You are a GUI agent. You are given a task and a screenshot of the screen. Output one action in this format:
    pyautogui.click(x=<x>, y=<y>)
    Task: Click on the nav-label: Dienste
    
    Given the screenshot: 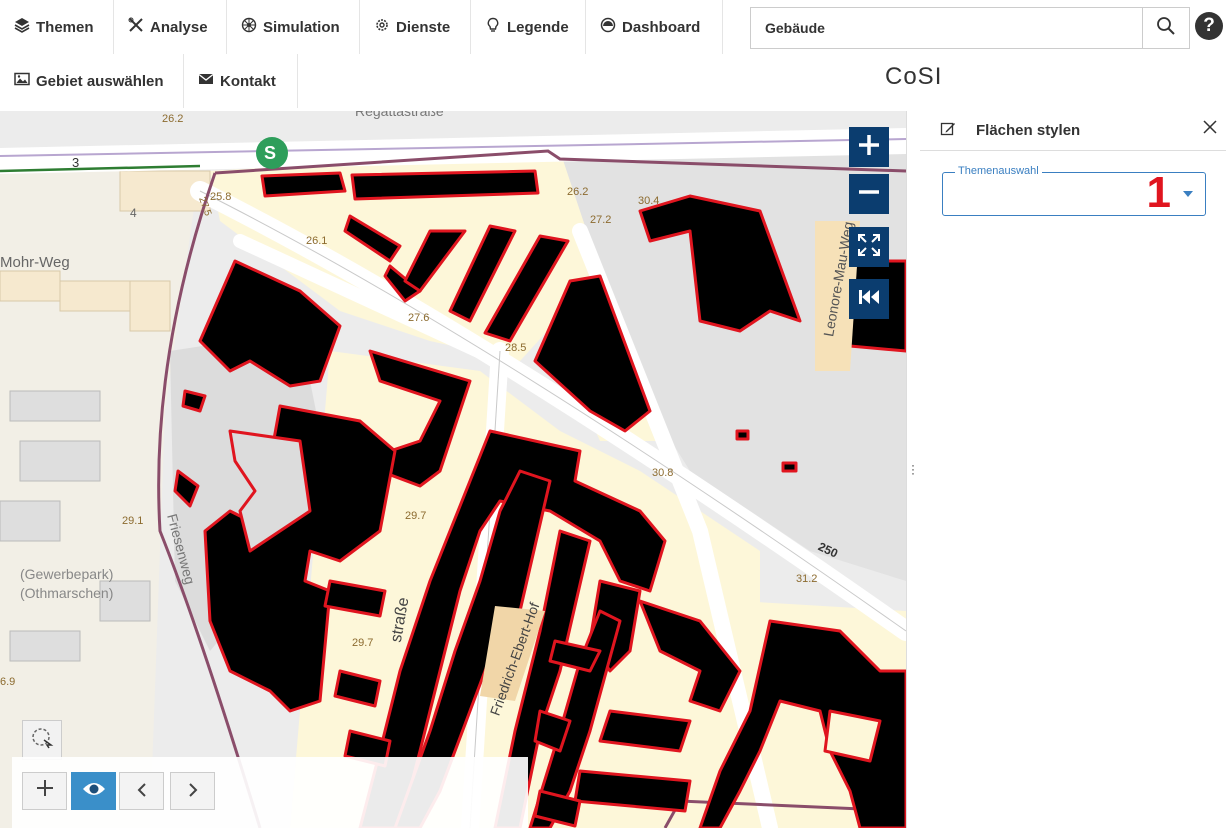 What is the action you would take?
    pyautogui.click(x=423, y=27)
    